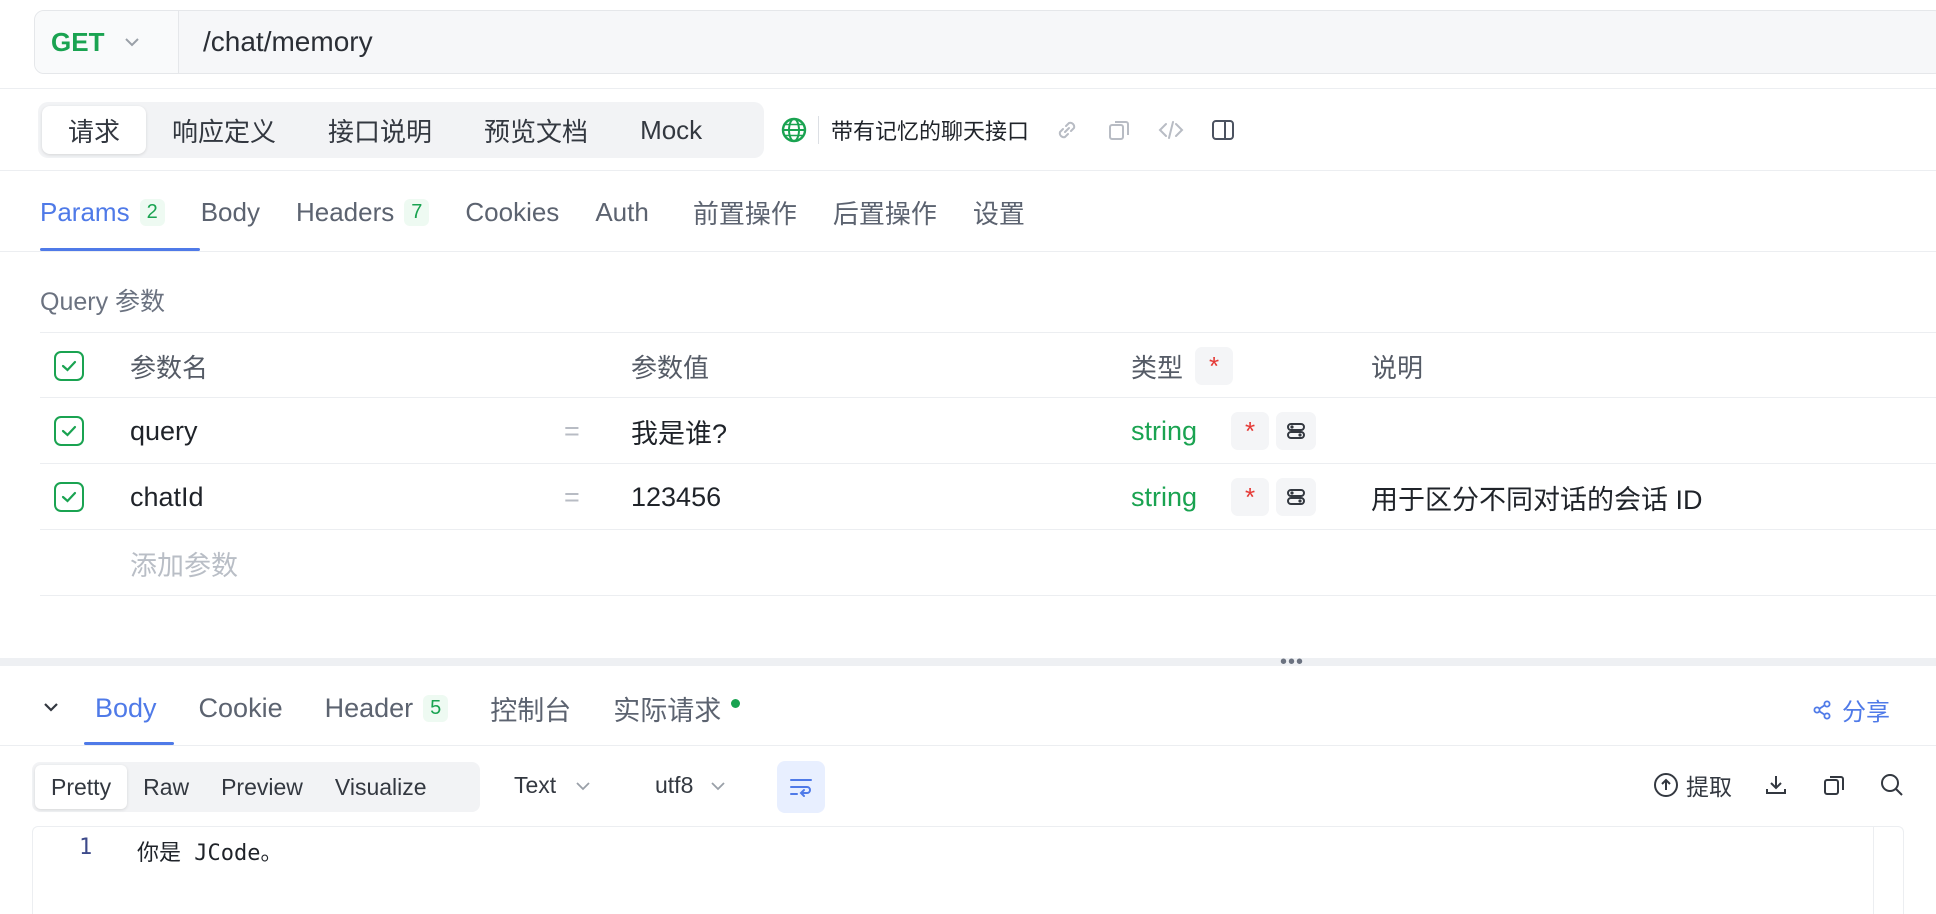 The width and height of the screenshot is (1936, 914). What do you see at coordinates (988, 365) in the screenshot?
I see `table-header-row: 参数名 参数值 类型 * 说明` at bounding box center [988, 365].